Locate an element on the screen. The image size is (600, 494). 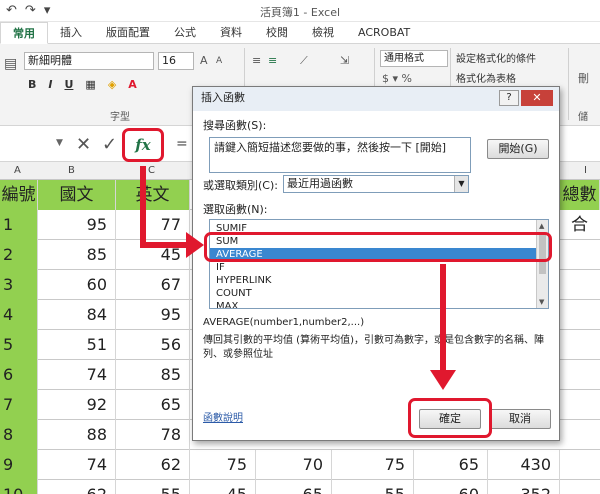
ribbon-tab: 公式 is located at coordinates (185, 33).